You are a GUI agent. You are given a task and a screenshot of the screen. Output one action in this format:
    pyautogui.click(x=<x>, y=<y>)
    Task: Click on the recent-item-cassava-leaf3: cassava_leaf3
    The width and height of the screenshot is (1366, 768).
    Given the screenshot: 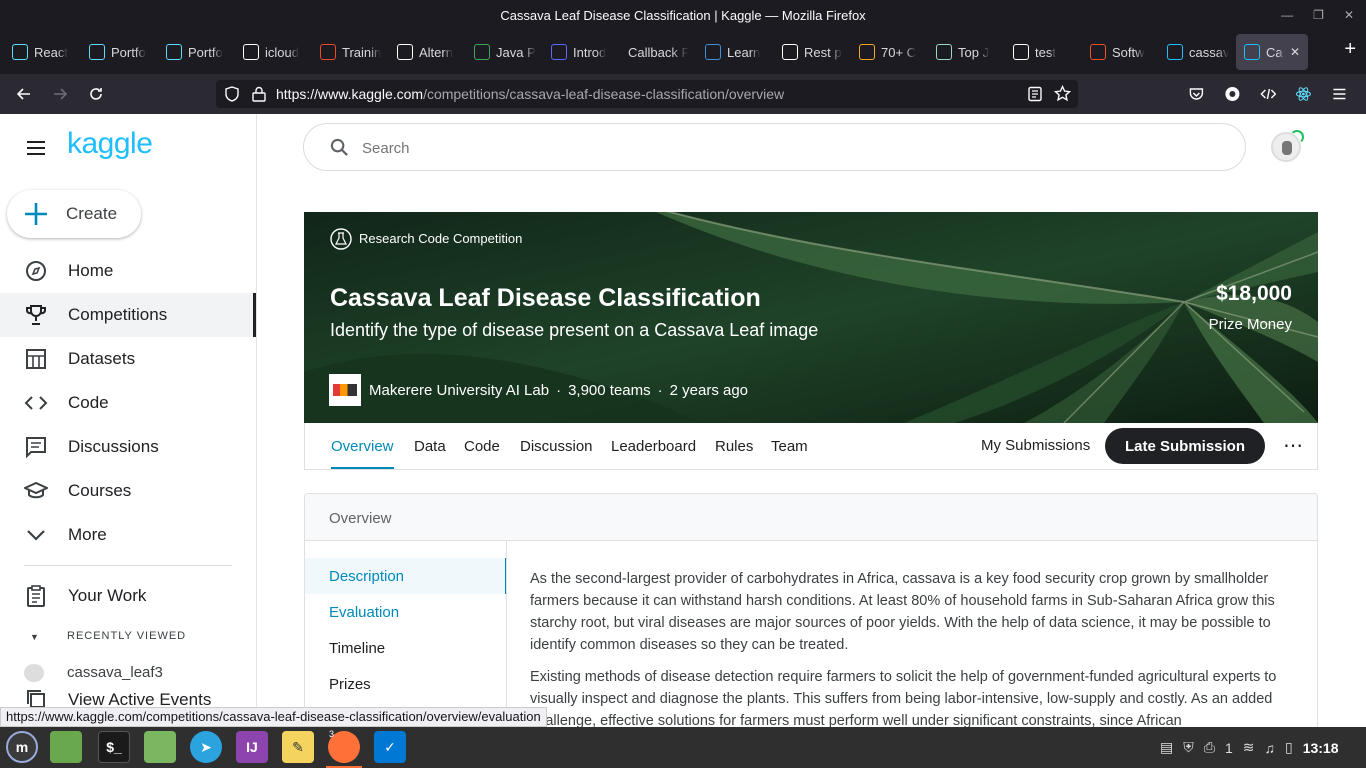 What is the action you would take?
    pyautogui.click(x=115, y=672)
    